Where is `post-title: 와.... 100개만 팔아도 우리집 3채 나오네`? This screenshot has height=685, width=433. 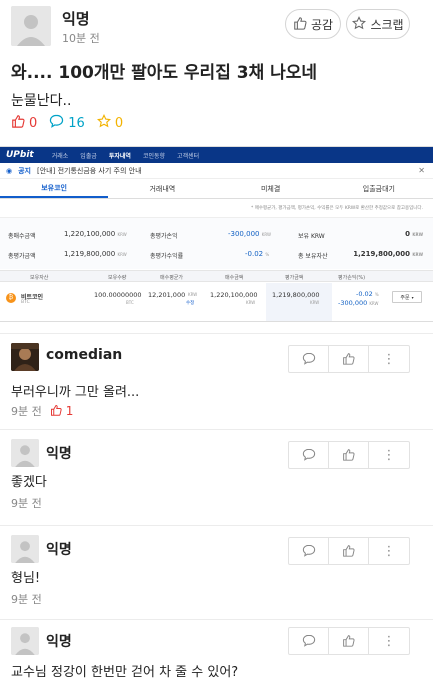
post-title: 와.... 100개만 팔아도 우리집 3채 나오네 is located at coordinates (164, 73).